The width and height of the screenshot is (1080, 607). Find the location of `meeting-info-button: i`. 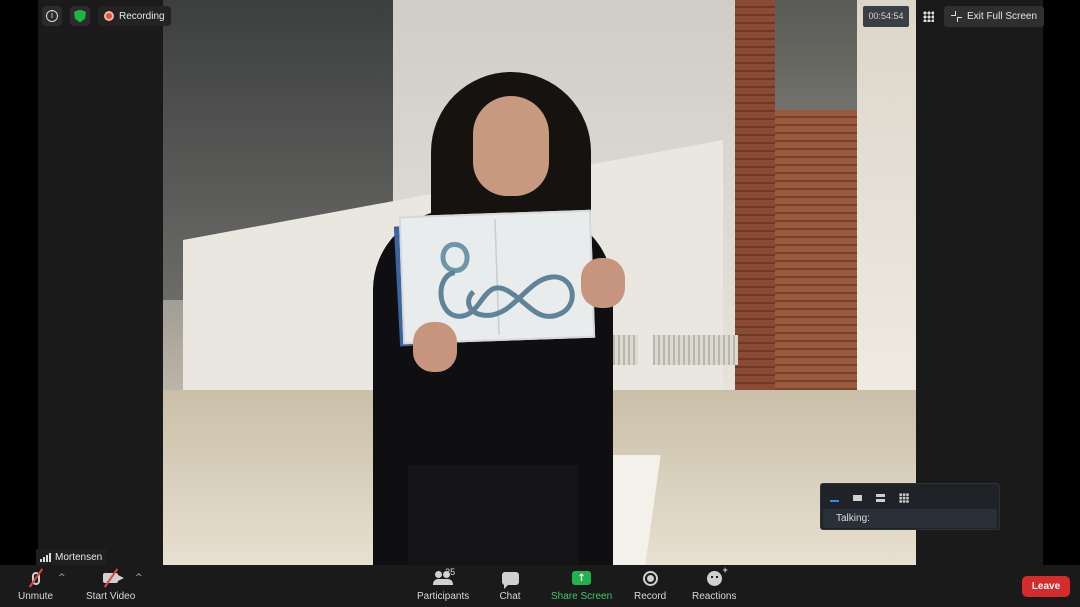

meeting-info-button: i is located at coordinates (52, 16).